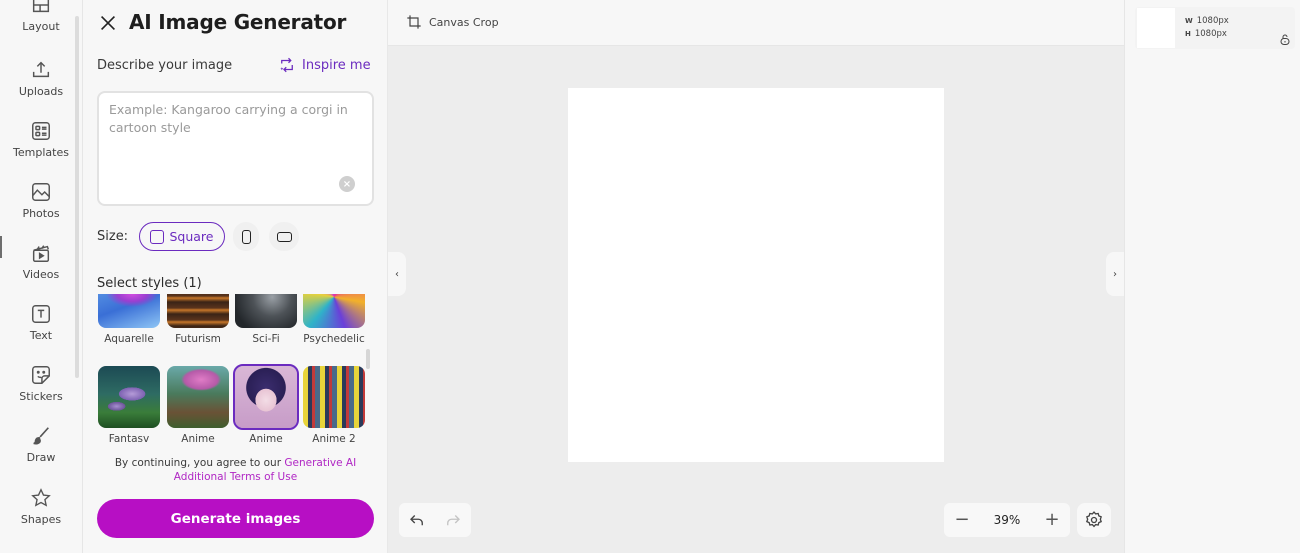 This screenshot has height=553, width=1300. Describe the element at coordinates (452, 22) in the screenshot. I see `canvas-crop-button: Canvas Crop` at that location.